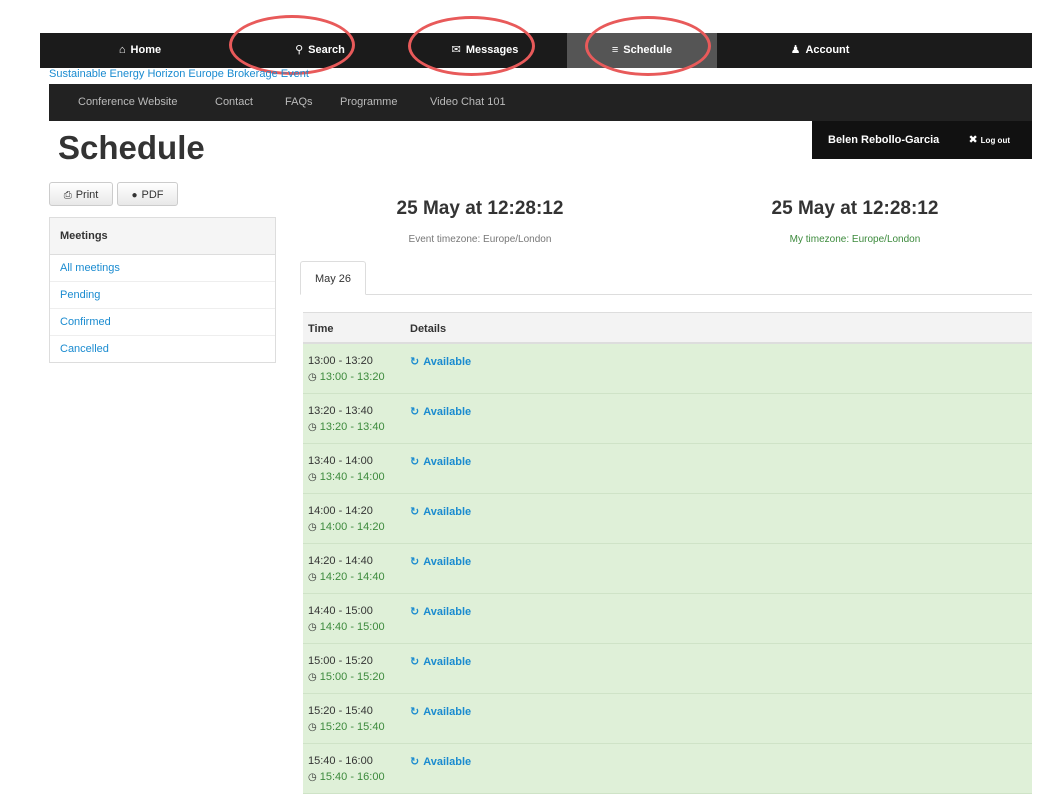 Image resolution: width=1064 pixels, height=794 pixels. What do you see at coordinates (122, 50) in the screenshot?
I see `home-icon: ⌂` at bounding box center [122, 50].